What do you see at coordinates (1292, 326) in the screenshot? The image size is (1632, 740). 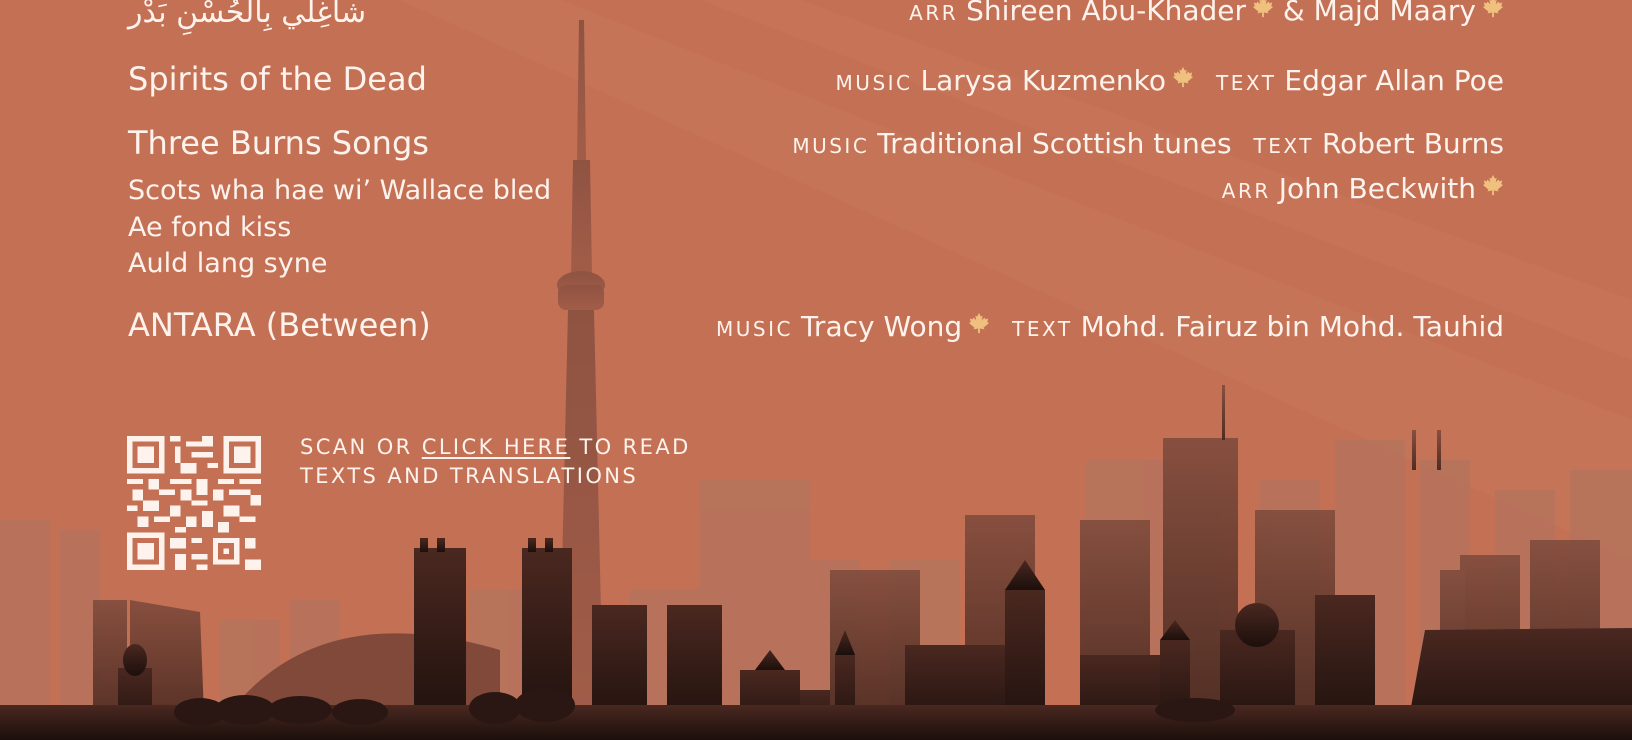 I see `author-name: Mohd. Fairuz bin Mohd. Tauhid` at bounding box center [1292, 326].